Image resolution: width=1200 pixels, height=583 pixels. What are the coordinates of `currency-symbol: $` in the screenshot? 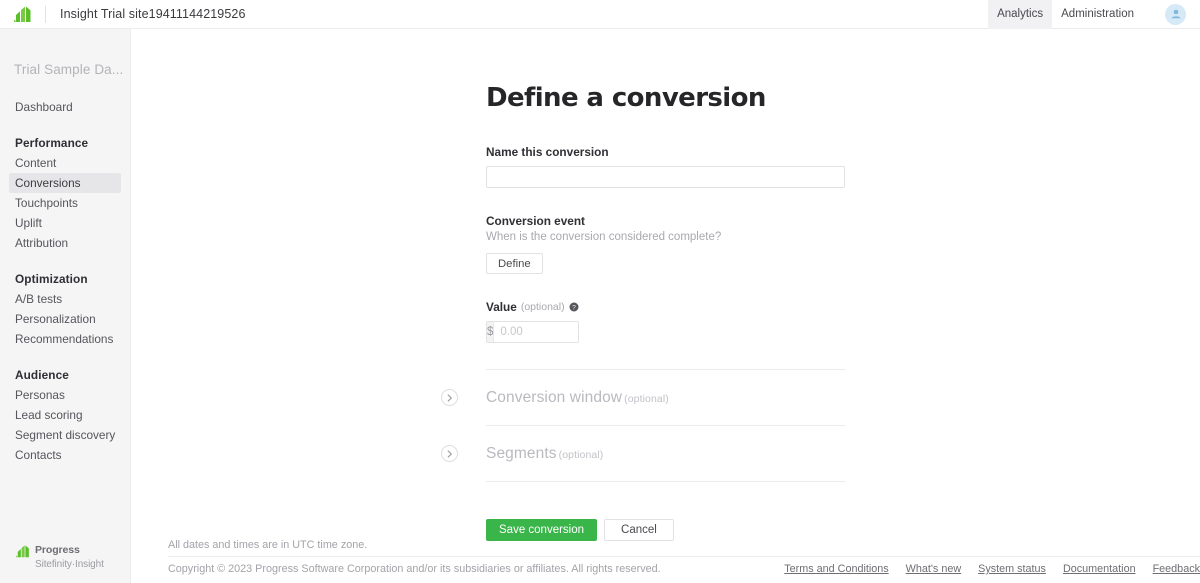 It's located at (491, 332).